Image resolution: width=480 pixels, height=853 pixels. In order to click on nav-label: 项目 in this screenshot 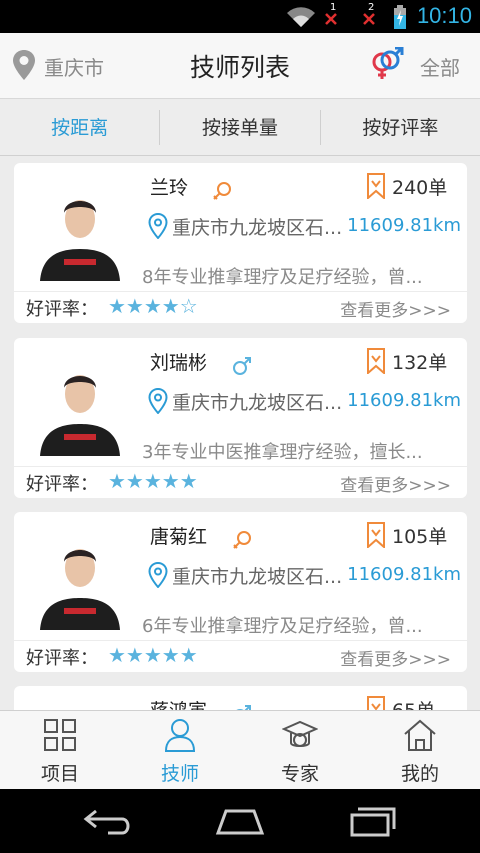, I will do `click(59, 774)`.